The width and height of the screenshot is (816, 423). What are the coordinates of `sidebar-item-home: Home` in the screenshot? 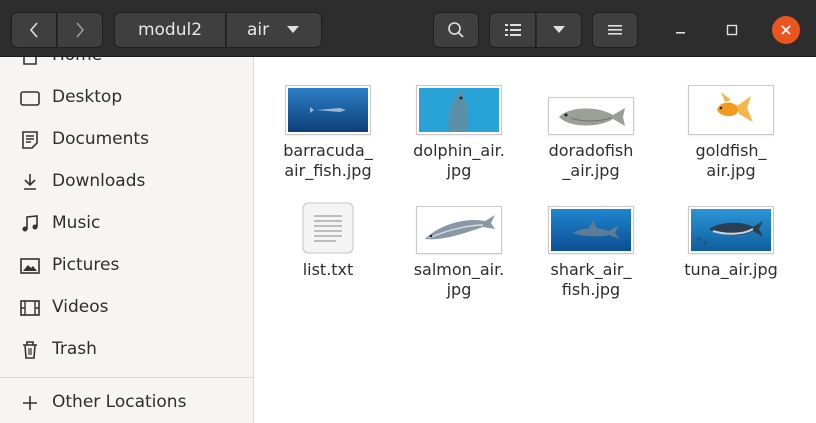 It's located at (126, 66).